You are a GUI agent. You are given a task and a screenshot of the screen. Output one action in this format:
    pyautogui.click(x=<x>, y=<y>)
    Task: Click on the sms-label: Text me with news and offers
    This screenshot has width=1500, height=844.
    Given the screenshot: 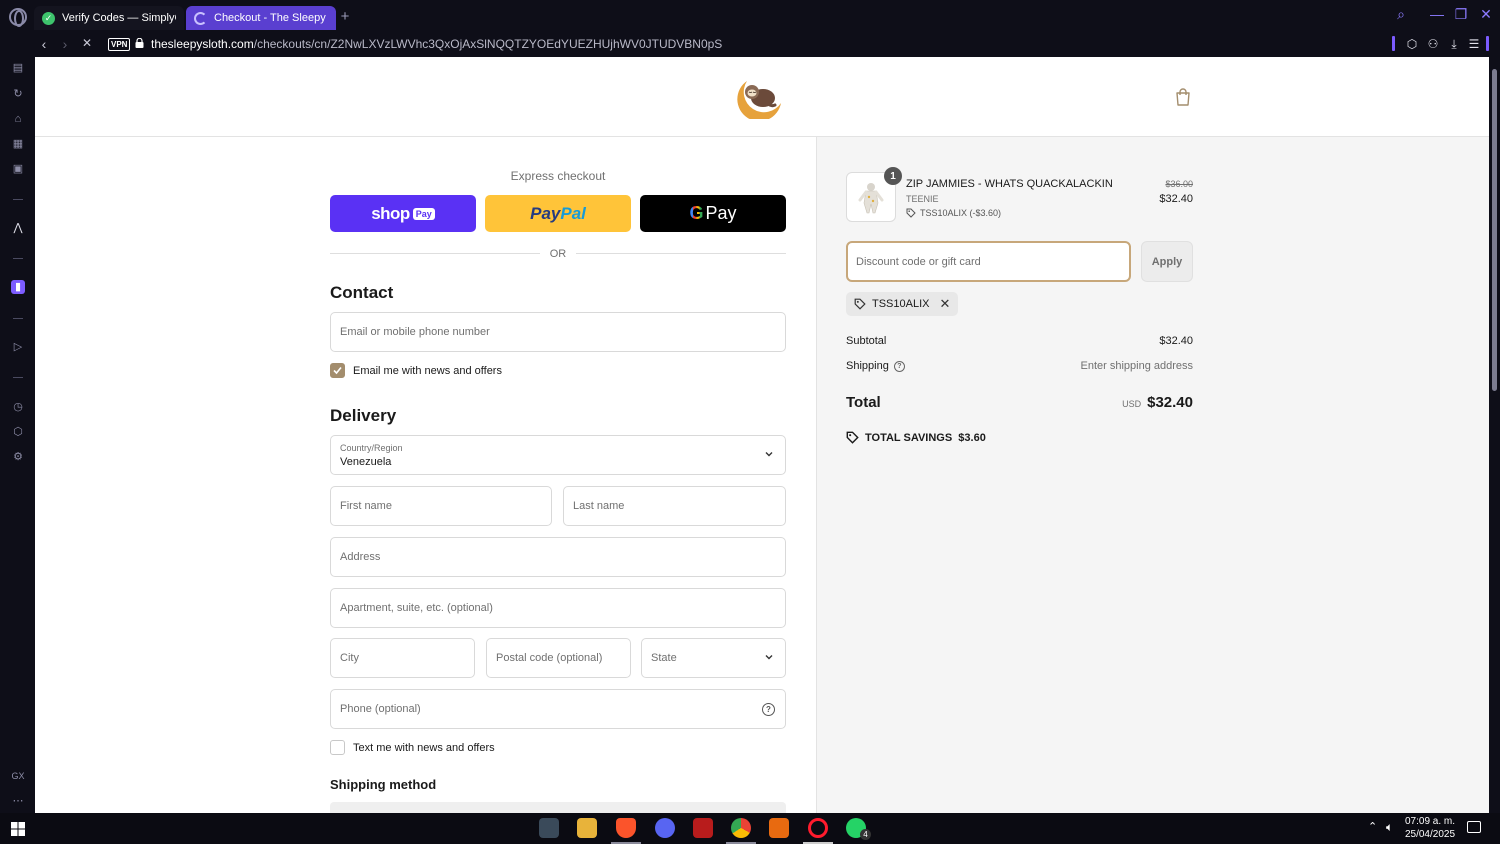 What is the action you would take?
    pyautogui.click(x=424, y=747)
    